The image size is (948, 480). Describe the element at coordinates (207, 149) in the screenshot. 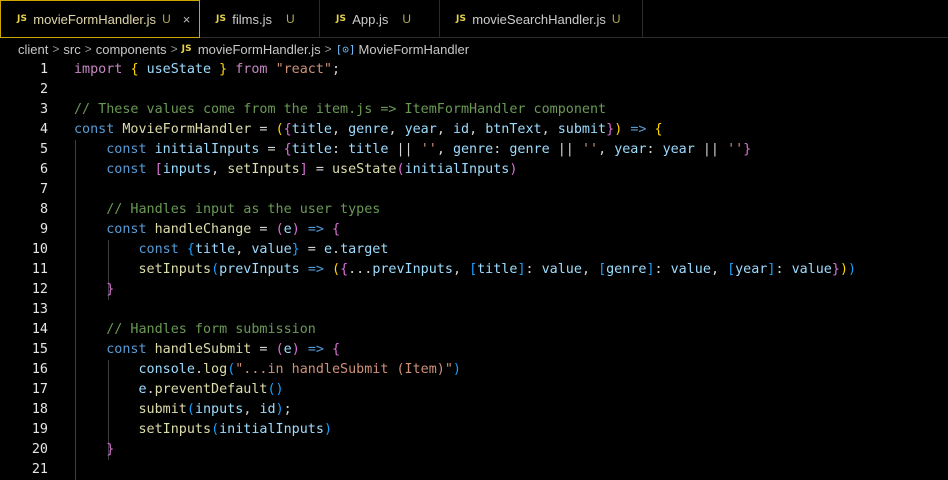

I see `code-token: initialInputs` at that location.